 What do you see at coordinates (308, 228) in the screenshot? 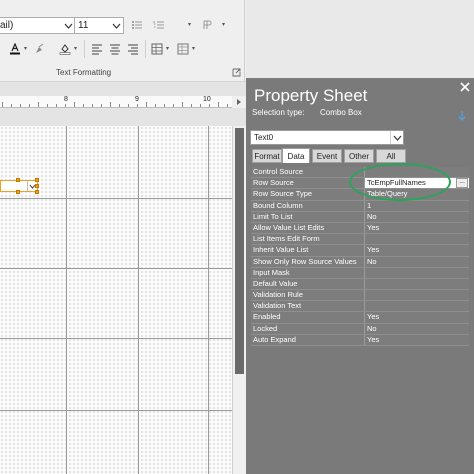
I see `property-label: Allow Value List Edits` at bounding box center [308, 228].